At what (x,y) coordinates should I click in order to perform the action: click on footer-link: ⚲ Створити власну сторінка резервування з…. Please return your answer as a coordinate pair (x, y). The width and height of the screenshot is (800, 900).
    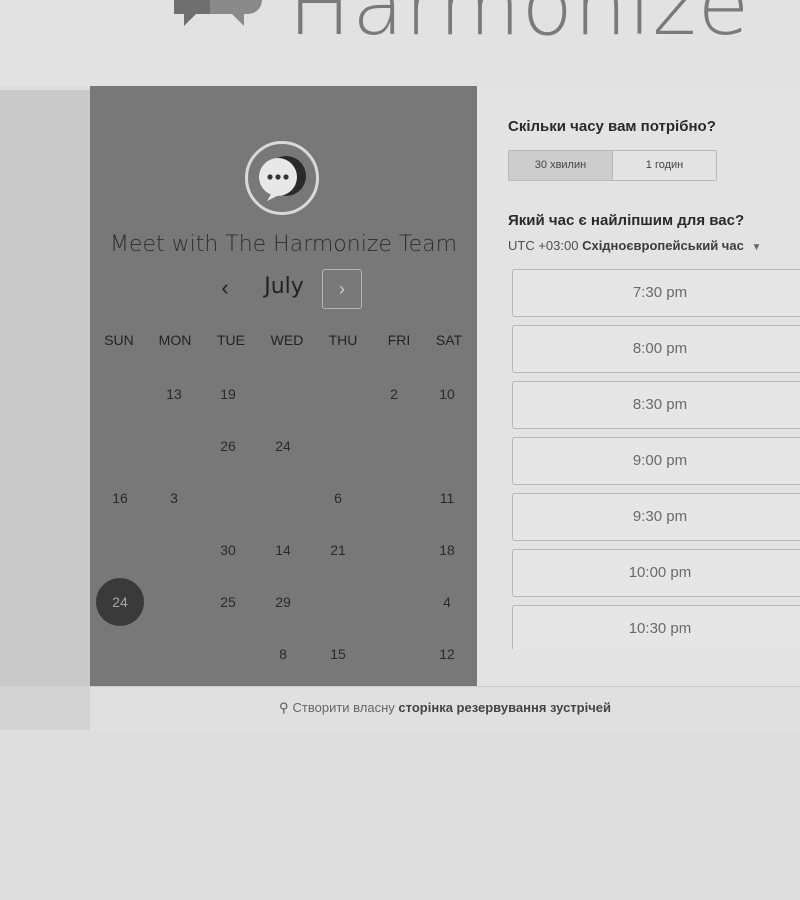
    Looking at the image, I should click on (445, 709).